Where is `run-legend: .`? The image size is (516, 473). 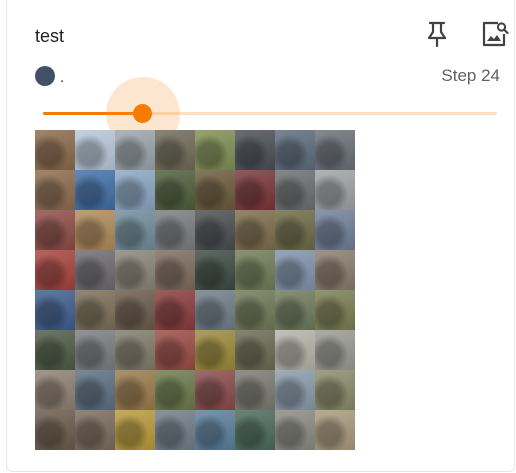 run-legend: . is located at coordinates (49, 76).